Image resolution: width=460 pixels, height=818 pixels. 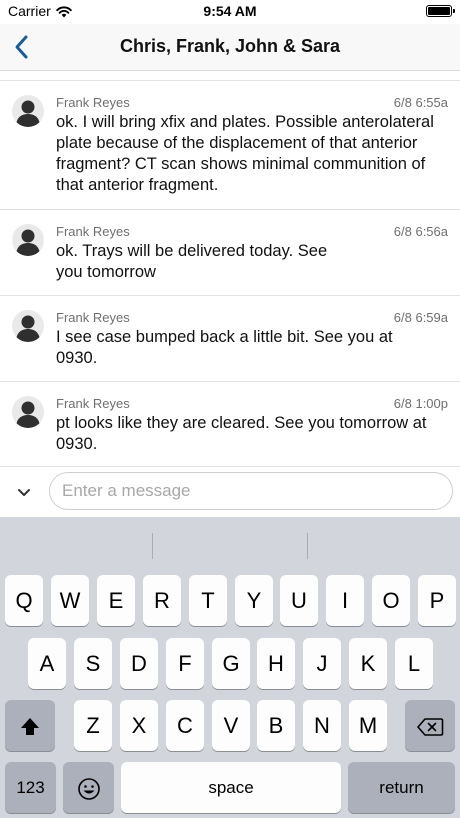 I want to click on status-bar: Carrier 9:54 AM, so click(x=230, y=12).